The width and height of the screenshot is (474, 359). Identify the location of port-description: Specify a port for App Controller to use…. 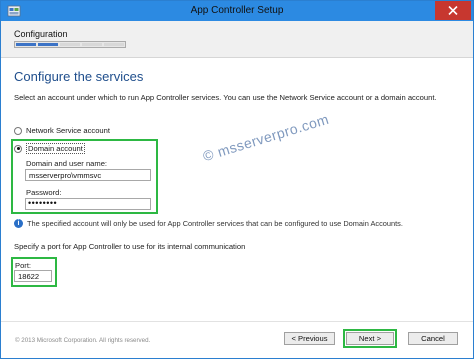
(130, 246).